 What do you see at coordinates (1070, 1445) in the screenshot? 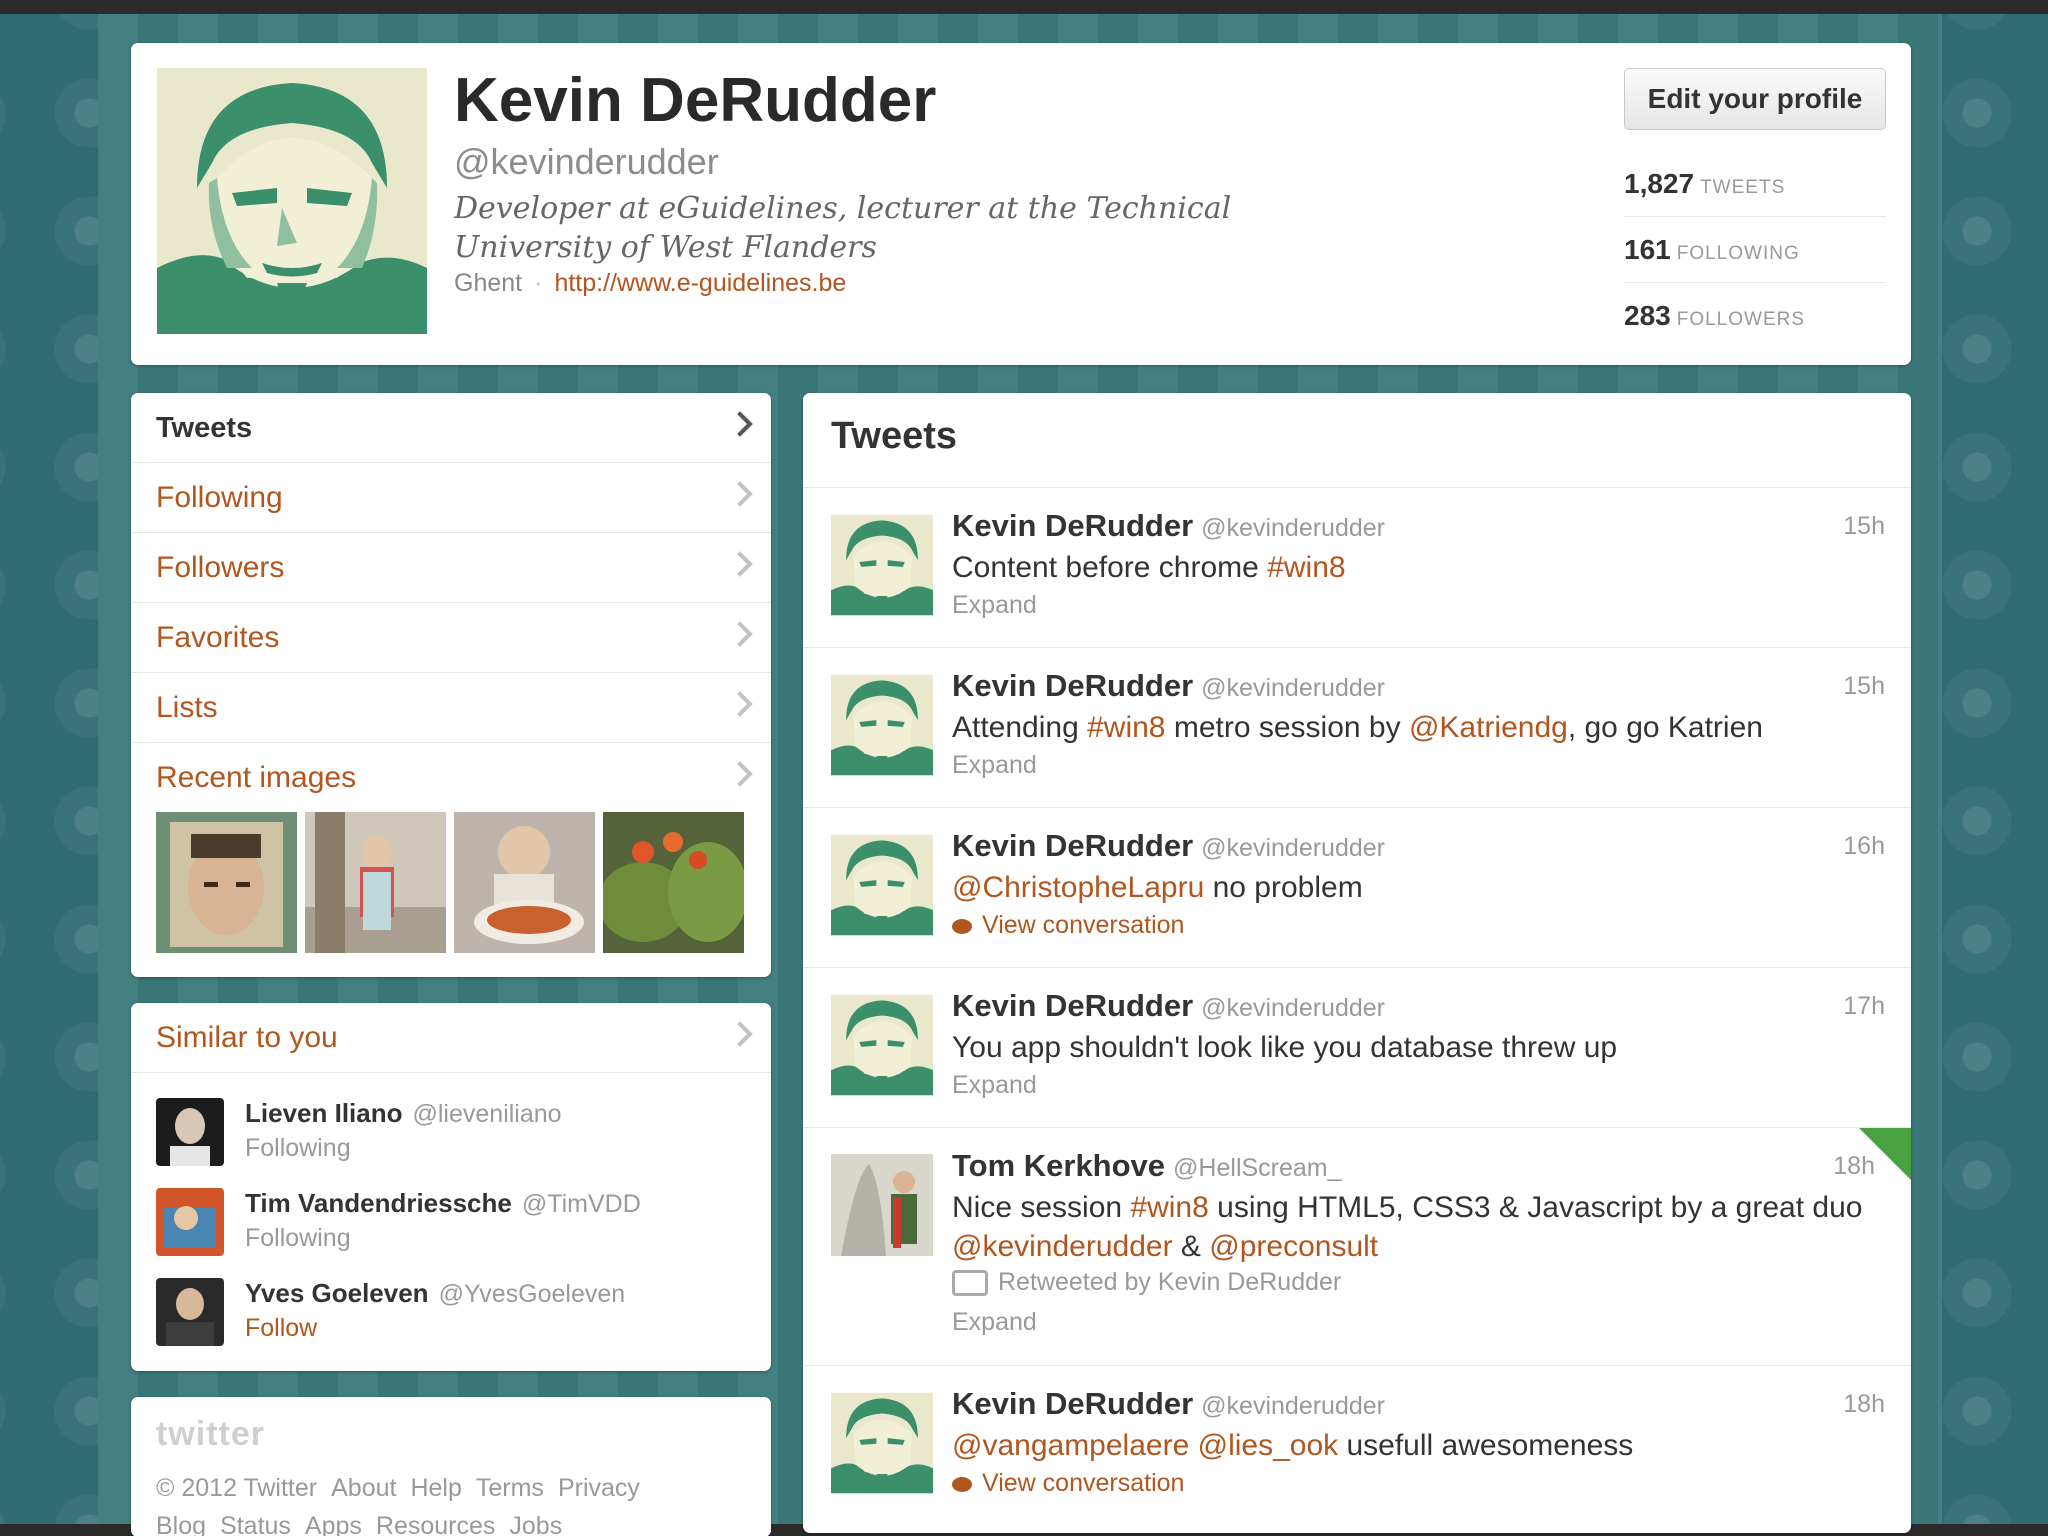
I see `mention-link: @vangampelaere` at bounding box center [1070, 1445].